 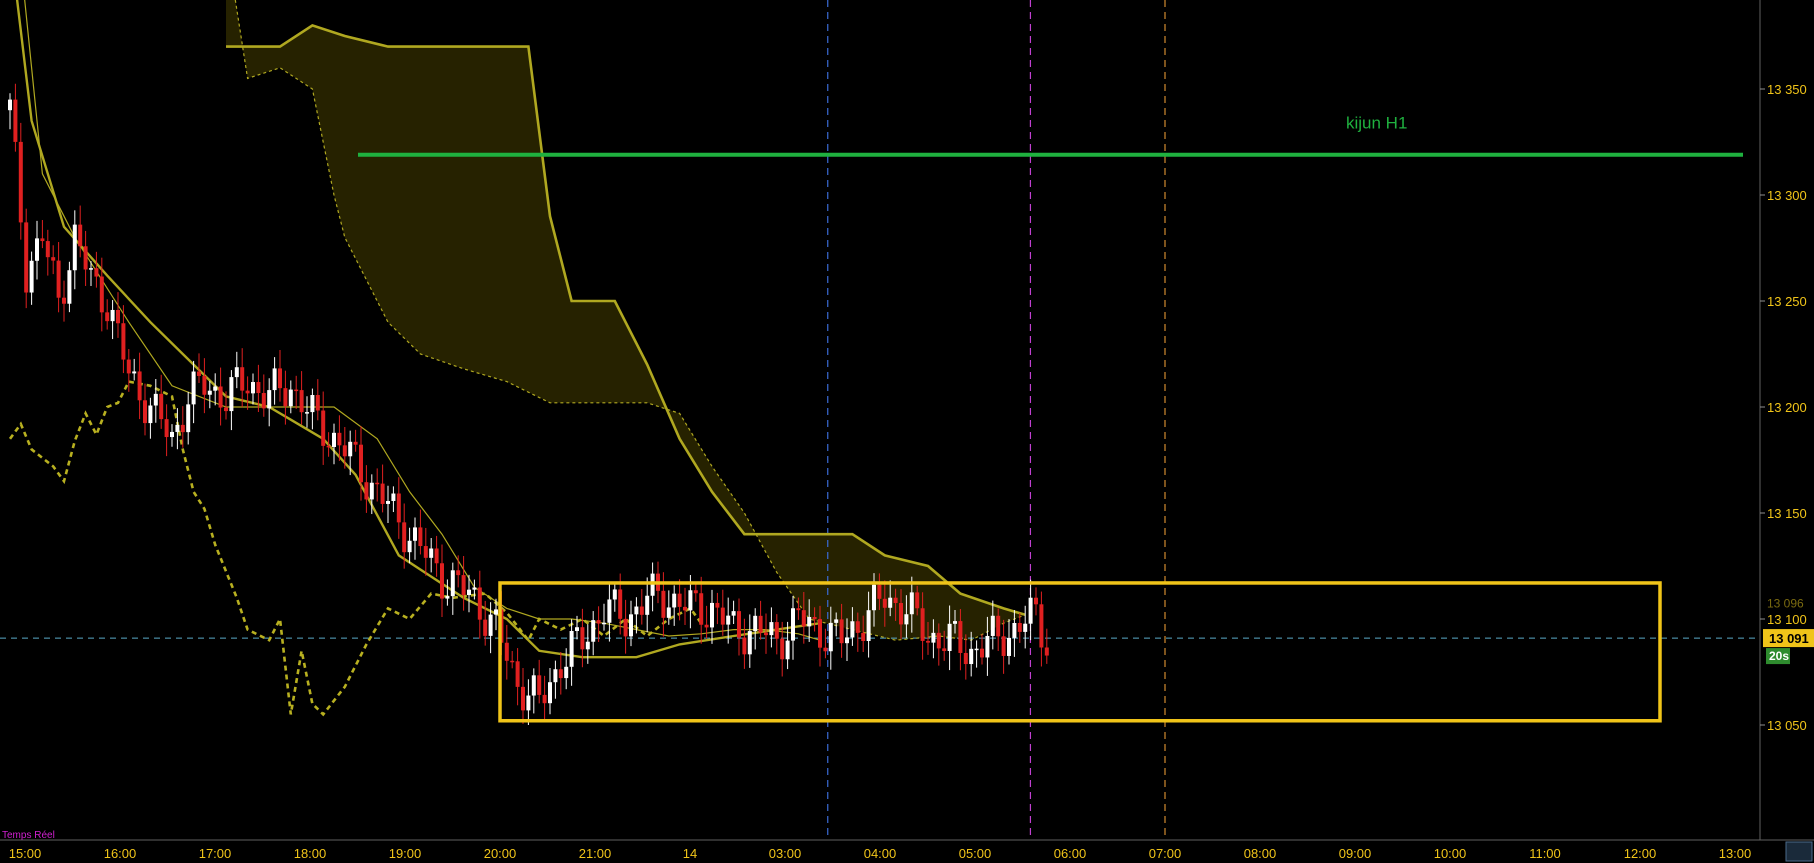 What do you see at coordinates (1787, 619) in the screenshot?
I see `price-tick-label: 13 100` at bounding box center [1787, 619].